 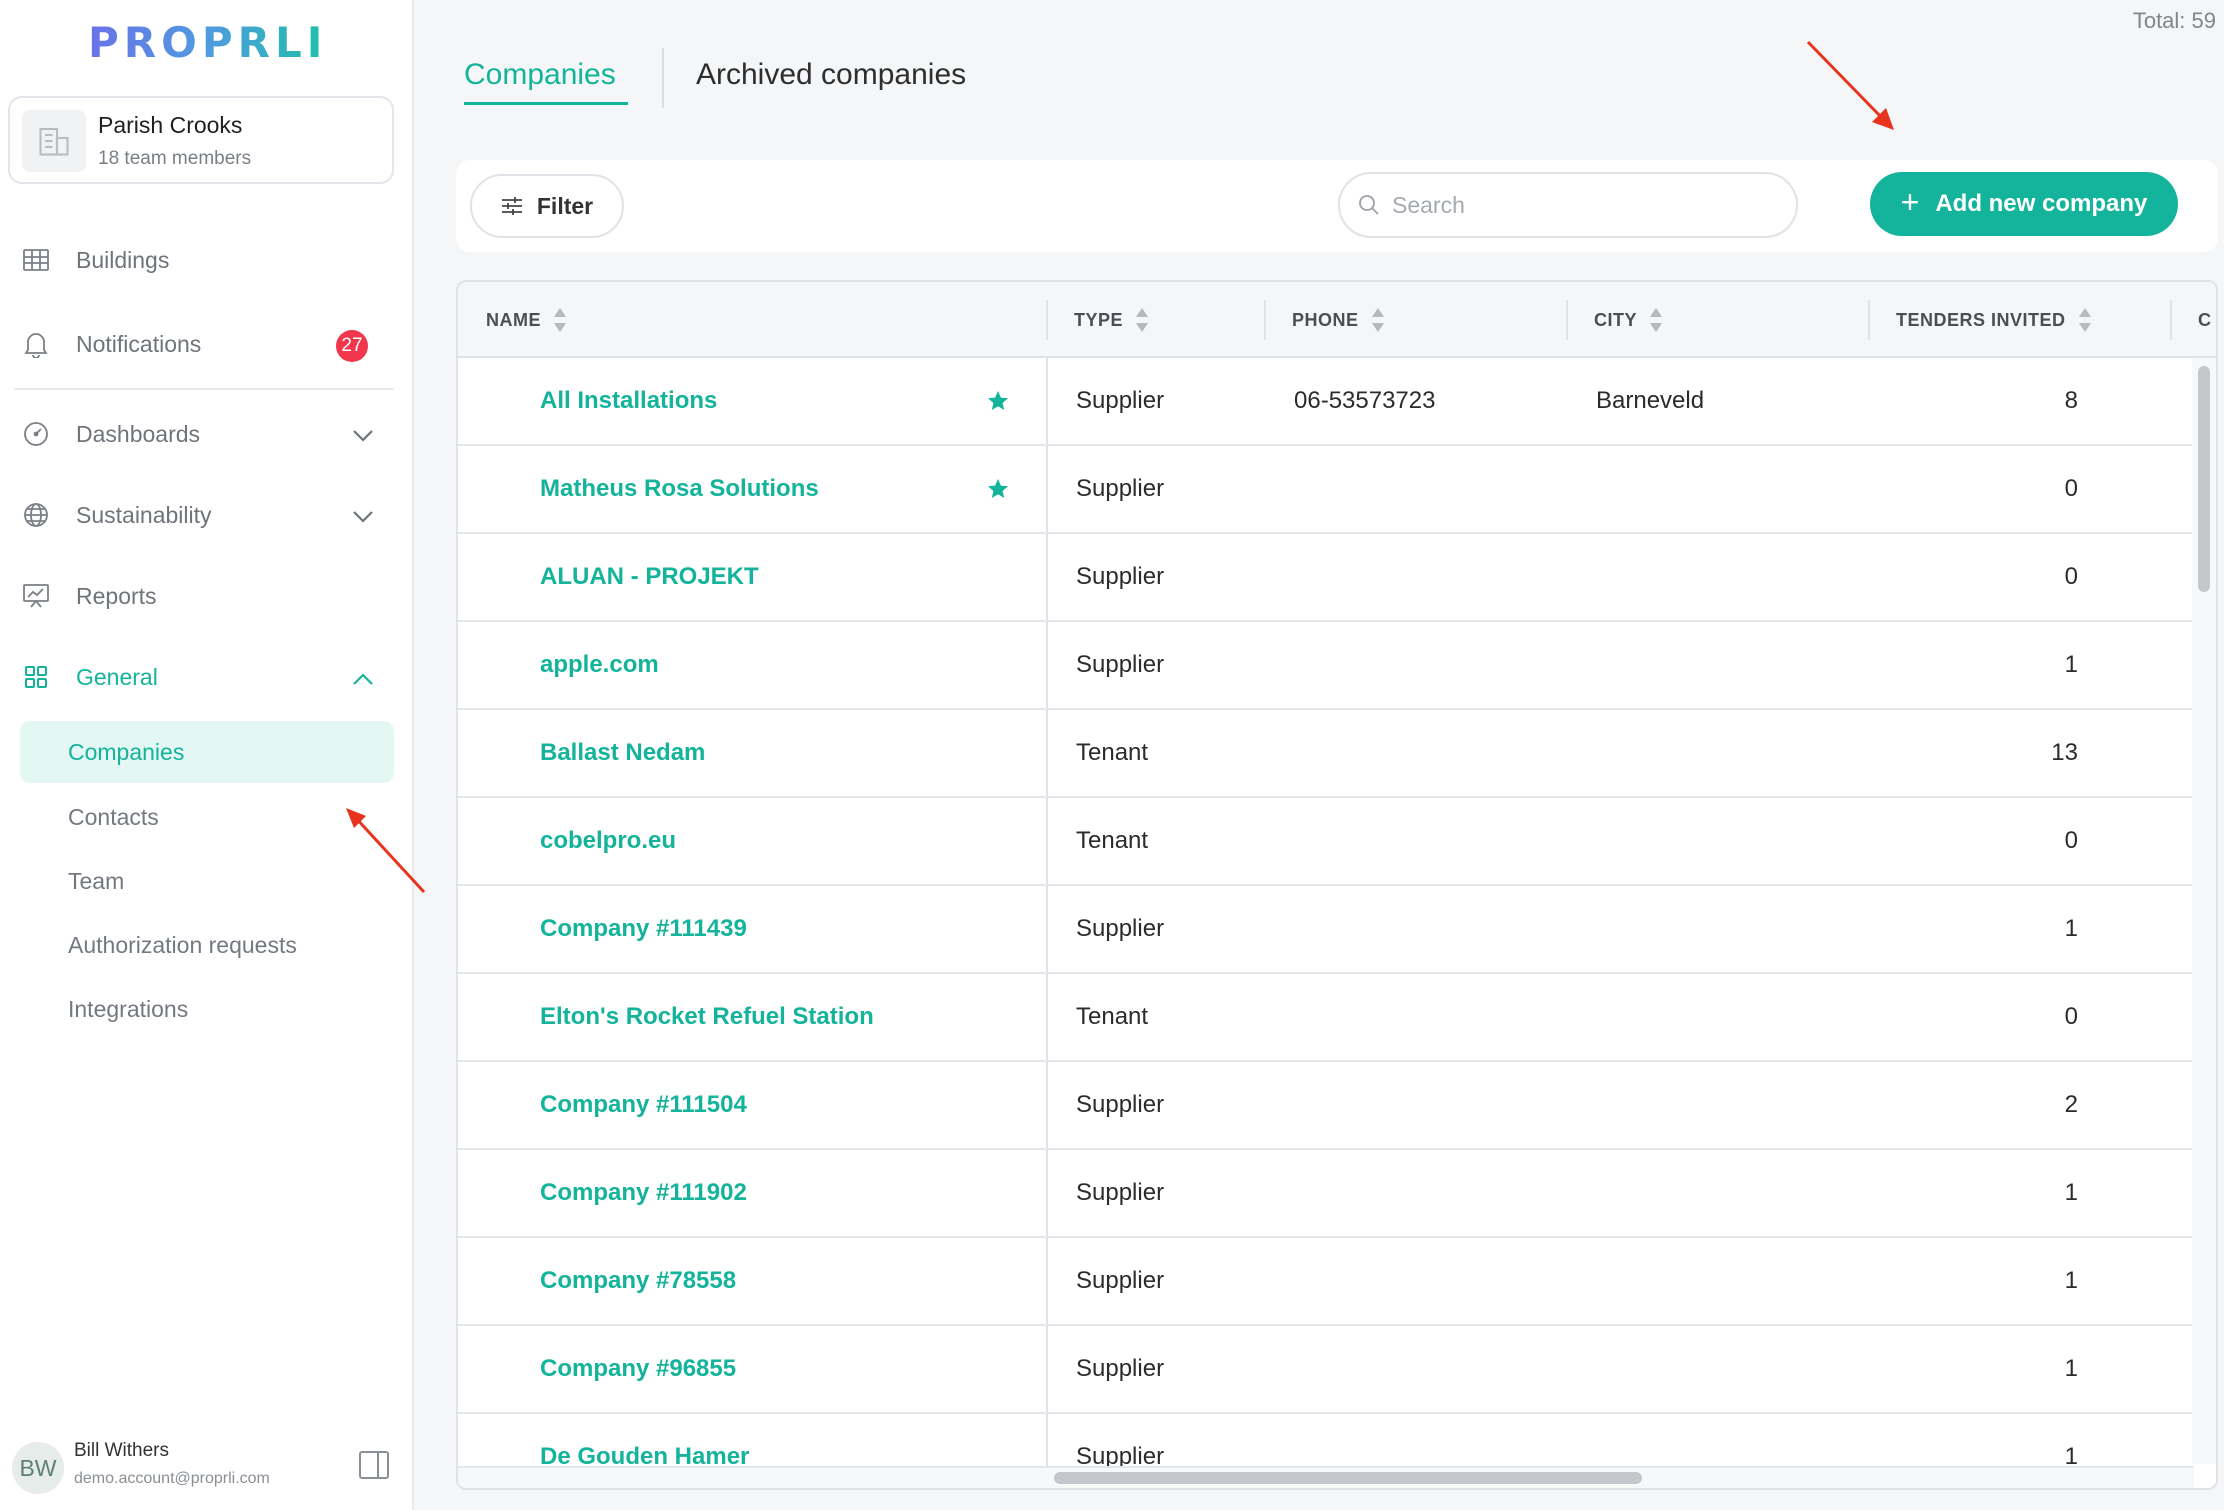 What do you see at coordinates (207, 817) in the screenshot?
I see `sidebar-subitem-contacts: Contacts` at bounding box center [207, 817].